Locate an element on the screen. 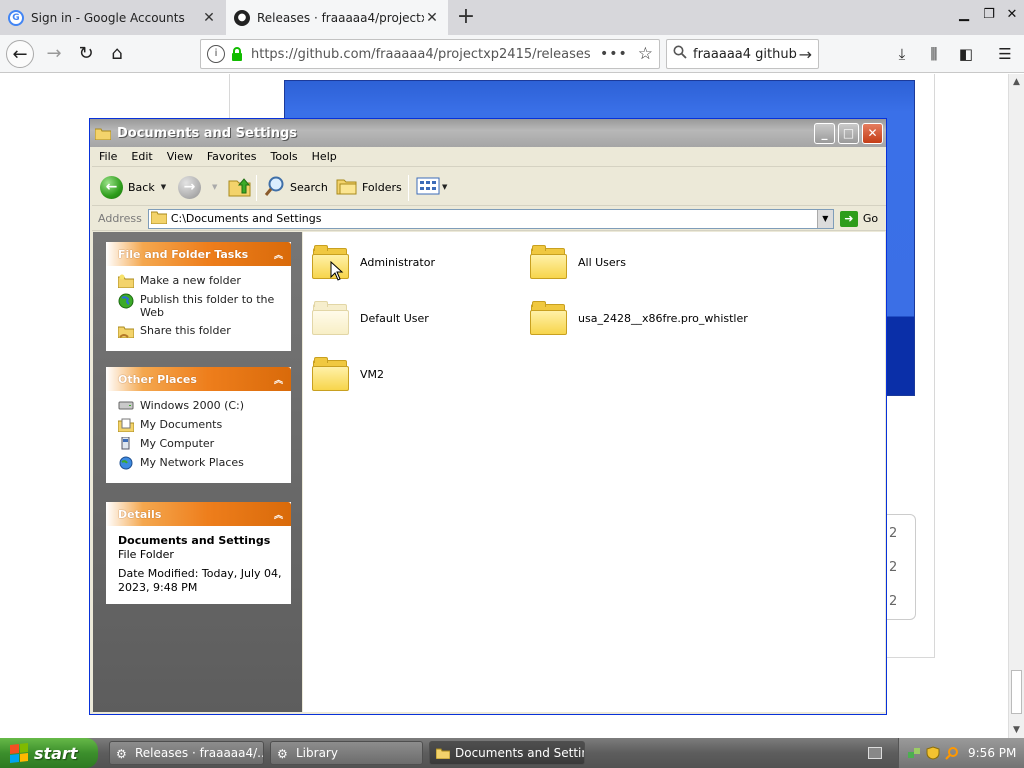  place-my-documents: My Documents is located at coordinates (200, 425).